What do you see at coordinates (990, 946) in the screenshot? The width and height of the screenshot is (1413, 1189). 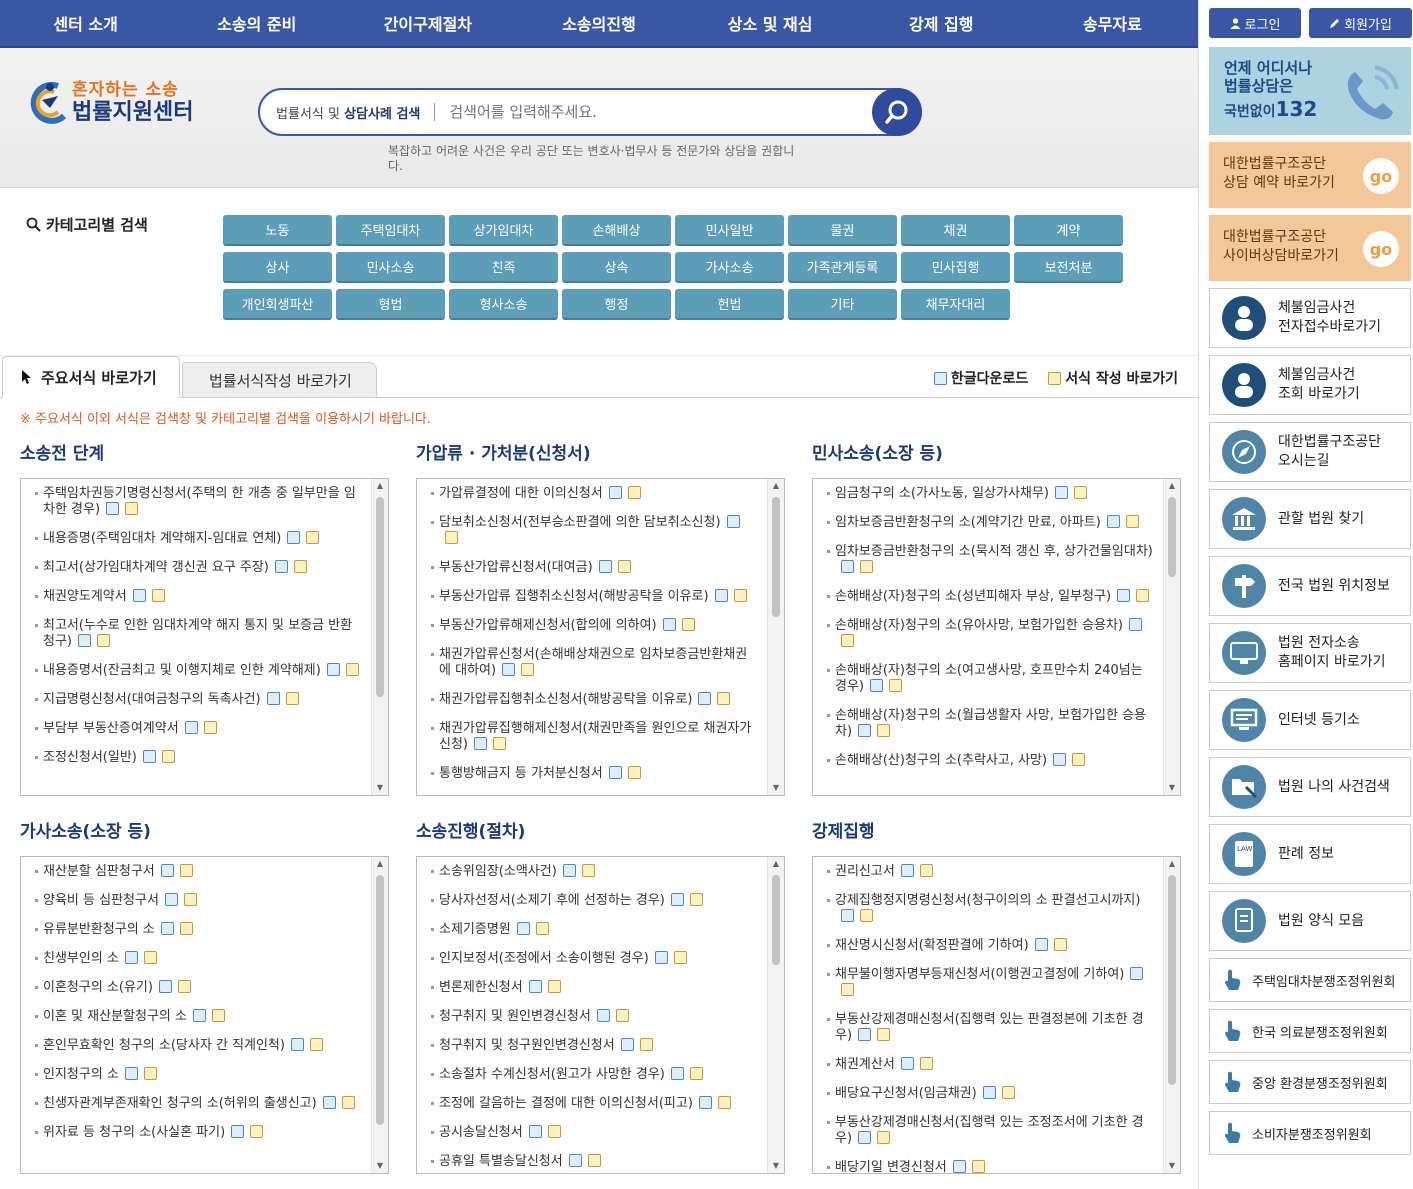 I see `form-list-item: 재산명시신청서(확정판결에 기하여)` at bounding box center [990, 946].